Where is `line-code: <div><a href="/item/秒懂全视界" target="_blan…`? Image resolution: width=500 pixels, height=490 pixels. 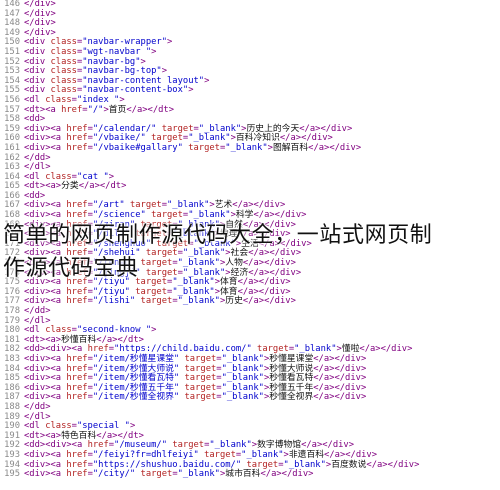 line-code: <div><a href="/item/秒懂全视界" target="_blan… is located at coordinates (195, 397).